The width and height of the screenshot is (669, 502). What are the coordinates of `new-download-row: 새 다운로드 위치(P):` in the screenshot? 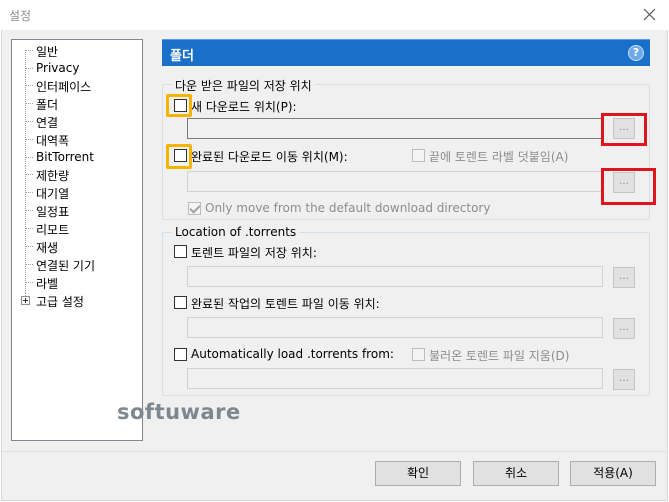 It's located at (324, 106).